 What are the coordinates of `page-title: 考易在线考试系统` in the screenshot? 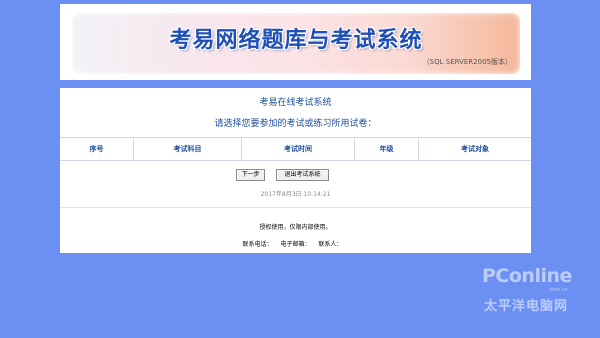 It's located at (295, 103).